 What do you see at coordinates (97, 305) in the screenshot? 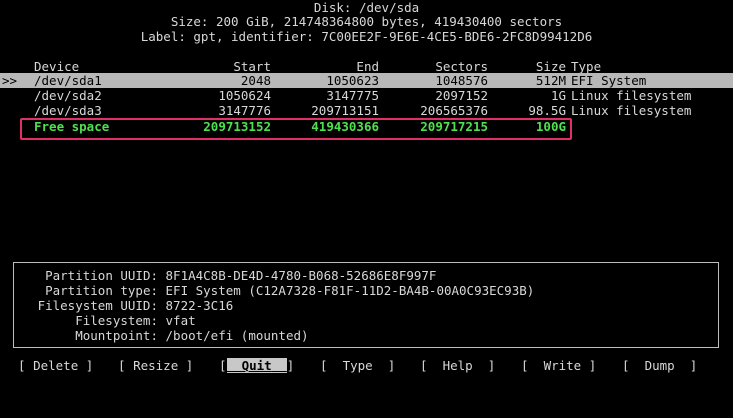
I see `filesystem-uuid-label: Filesystem UUID:` at bounding box center [97, 305].